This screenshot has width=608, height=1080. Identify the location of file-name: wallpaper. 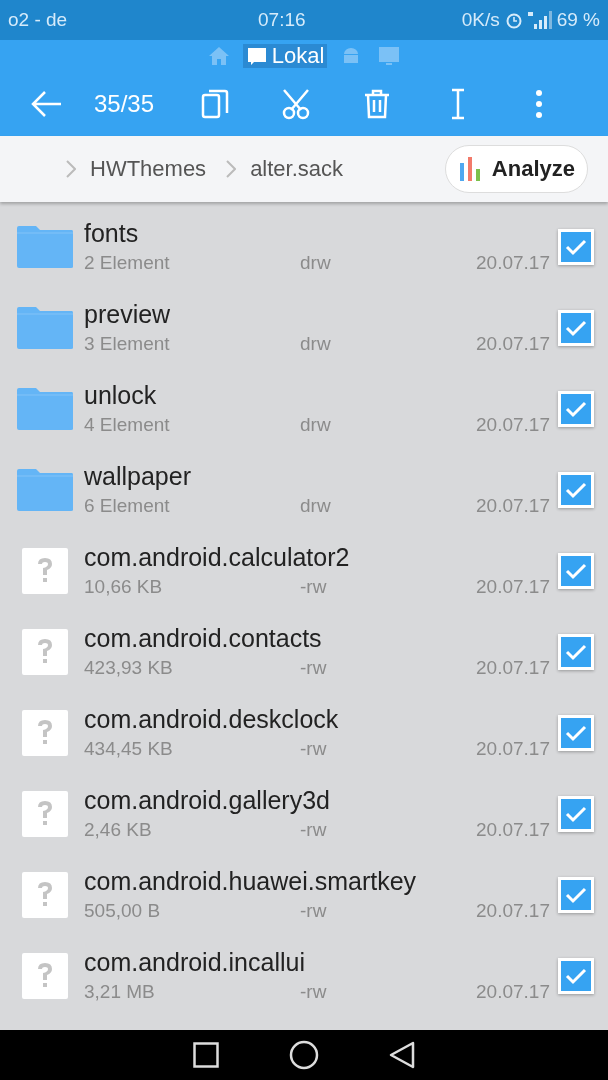
(137, 476).